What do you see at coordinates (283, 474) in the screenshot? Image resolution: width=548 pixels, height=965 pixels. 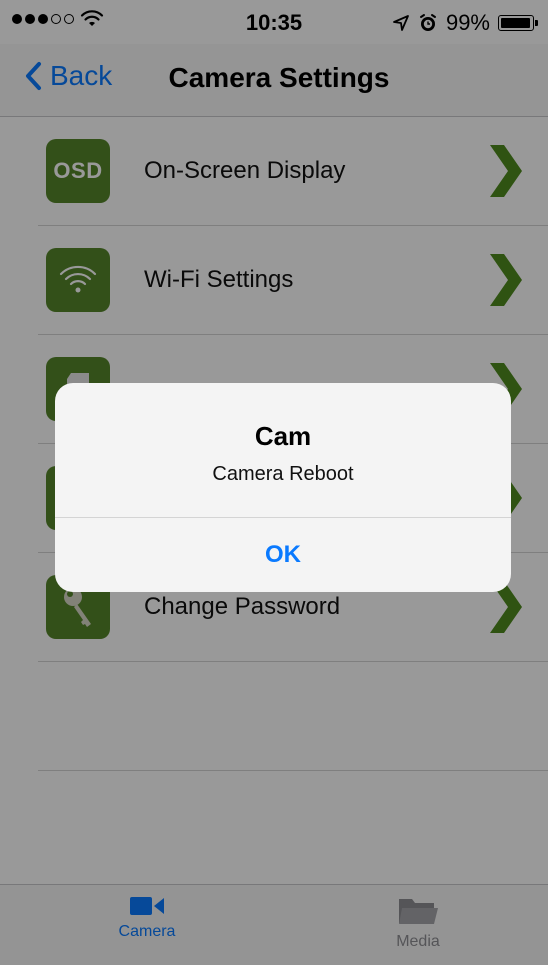 I see `alert-message: Camera Reboot` at bounding box center [283, 474].